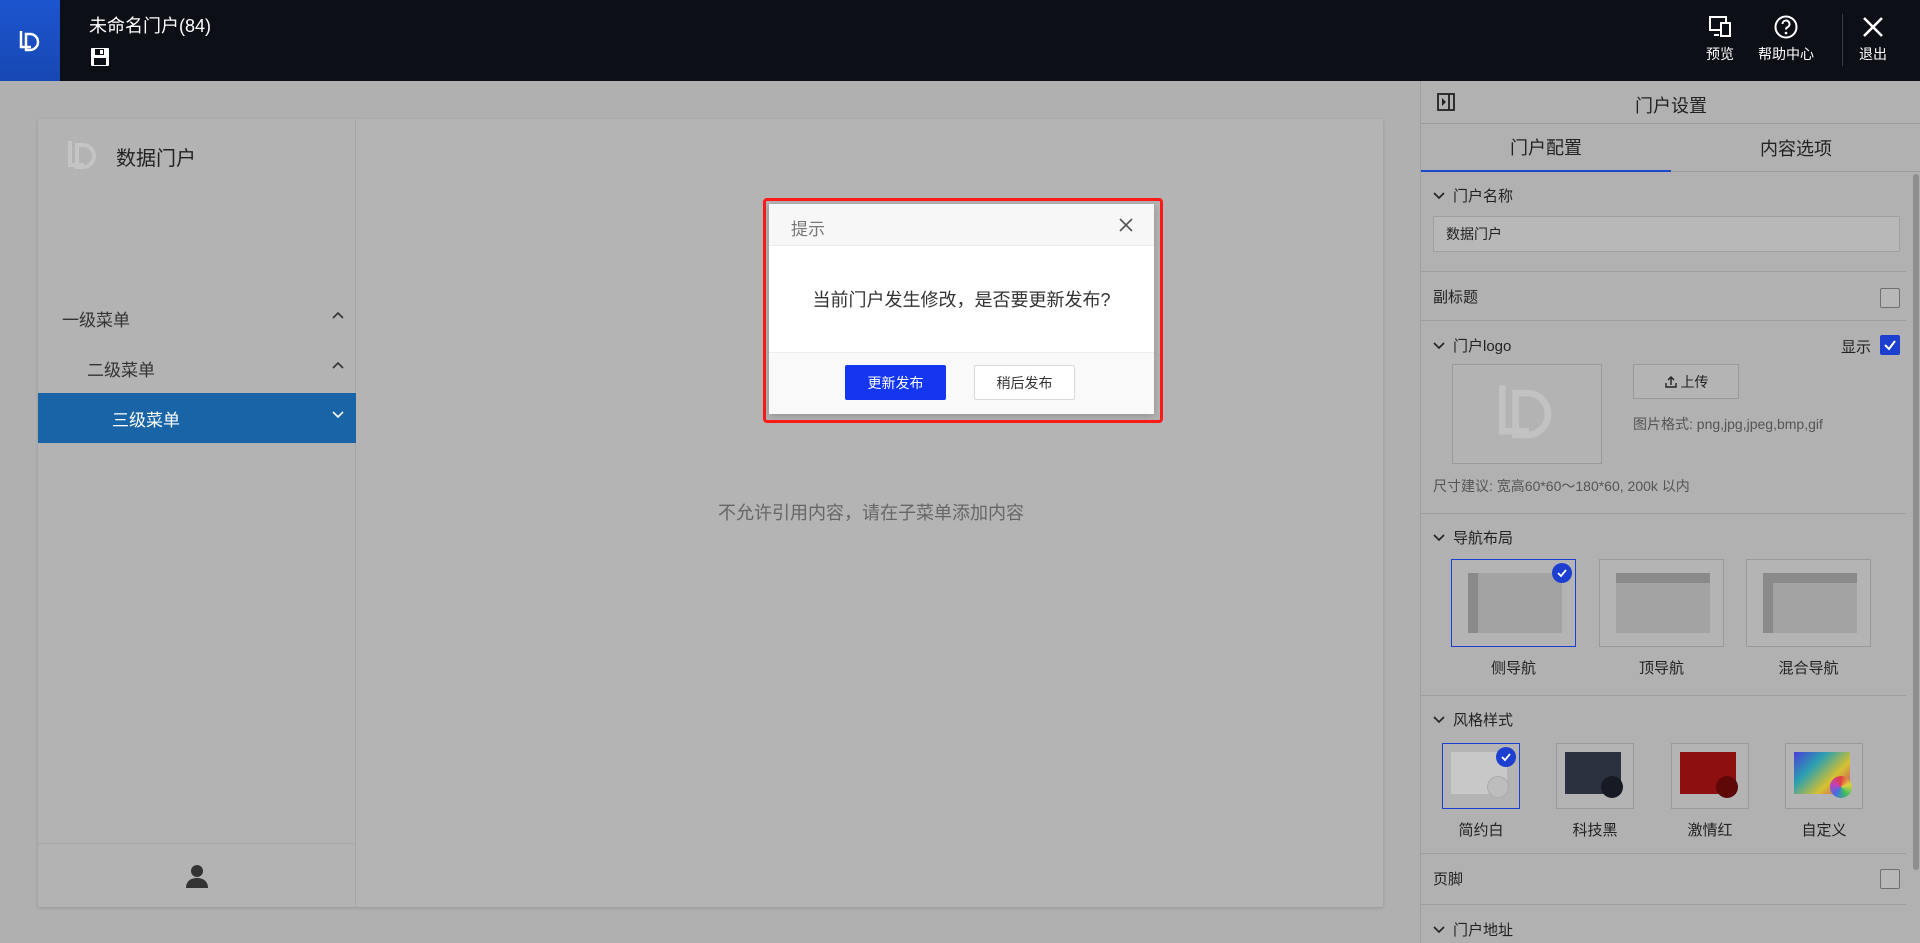 The image size is (1920, 943). Describe the element at coordinates (1808, 668) in the screenshot. I see `layout-mixed-nav-label: 混合导航` at that location.